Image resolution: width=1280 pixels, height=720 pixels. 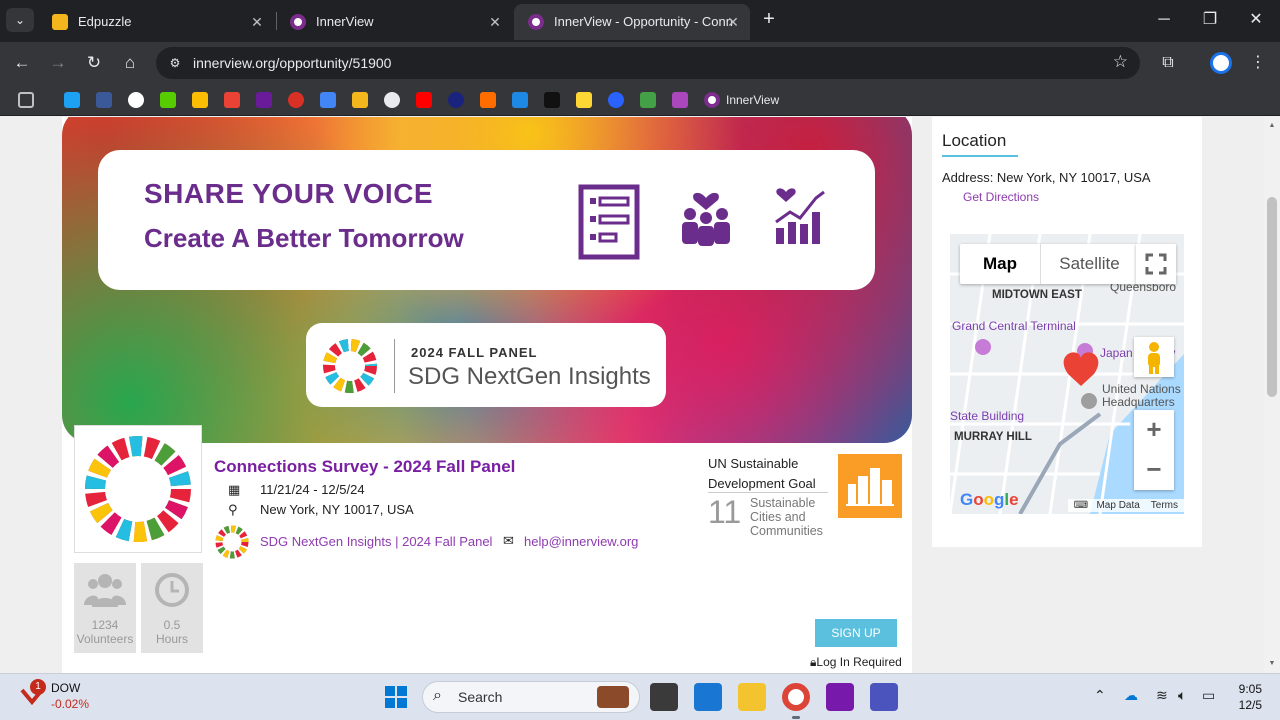 I want to click on fullscreen-button, so click(x=1156, y=264).